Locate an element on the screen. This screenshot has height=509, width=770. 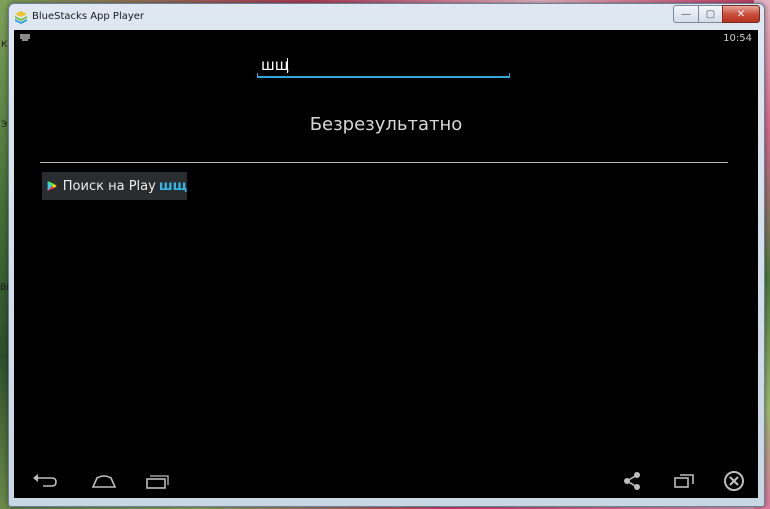
no-results-message: Безрезультатно is located at coordinates (386, 124).